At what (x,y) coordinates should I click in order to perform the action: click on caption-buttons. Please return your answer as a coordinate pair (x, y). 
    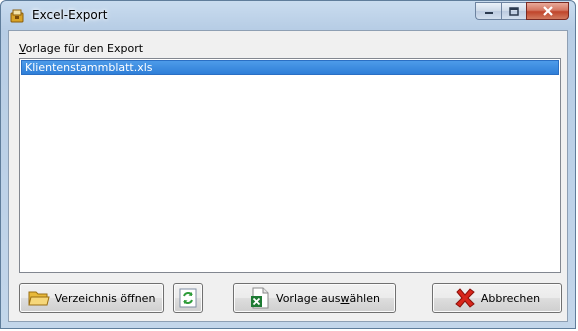
    Looking at the image, I should click on (522, 11).